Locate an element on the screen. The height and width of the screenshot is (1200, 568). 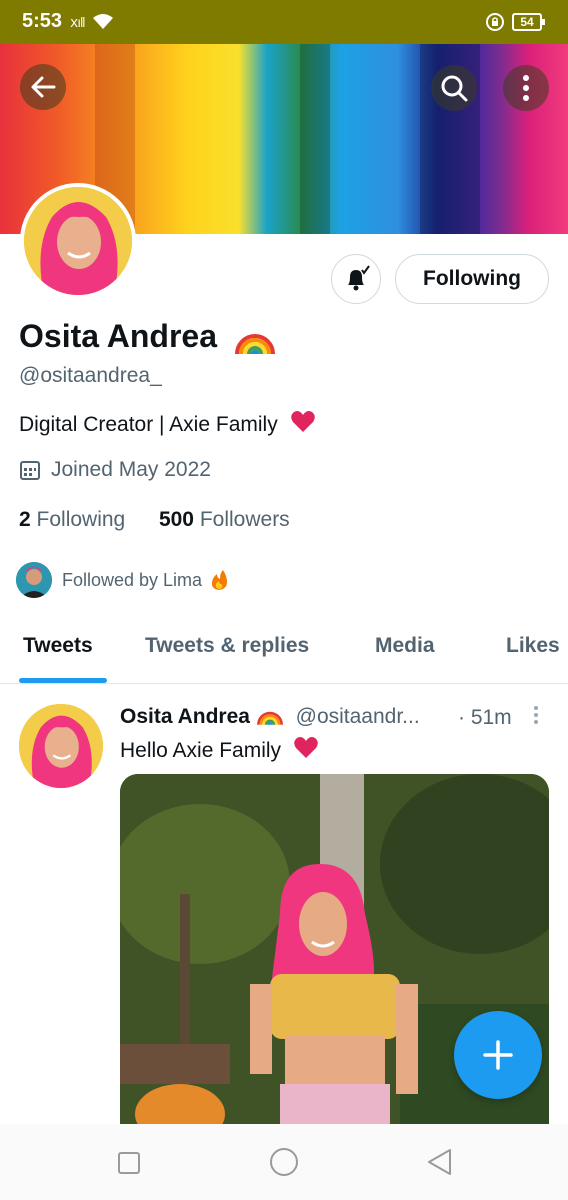
back-button is located at coordinates (43, 87).